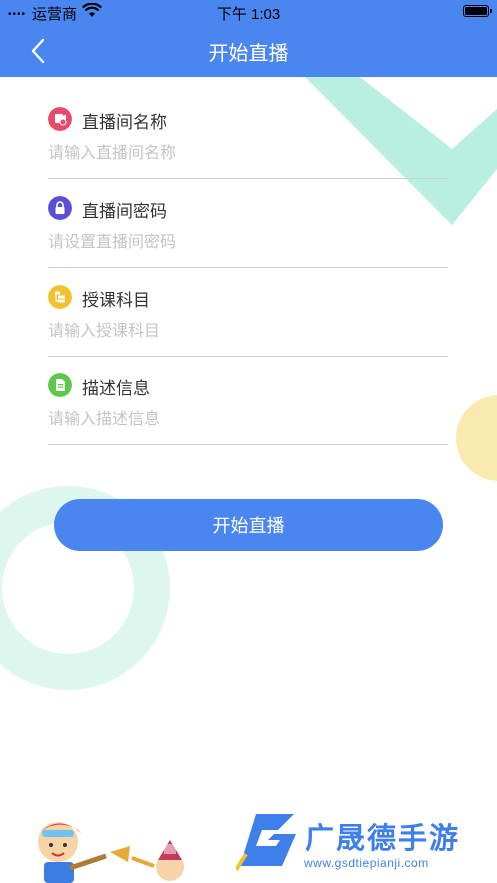 This screenshot has width=497, height=883. I want to click on yellow-circle-decoration, so click(476, 438).